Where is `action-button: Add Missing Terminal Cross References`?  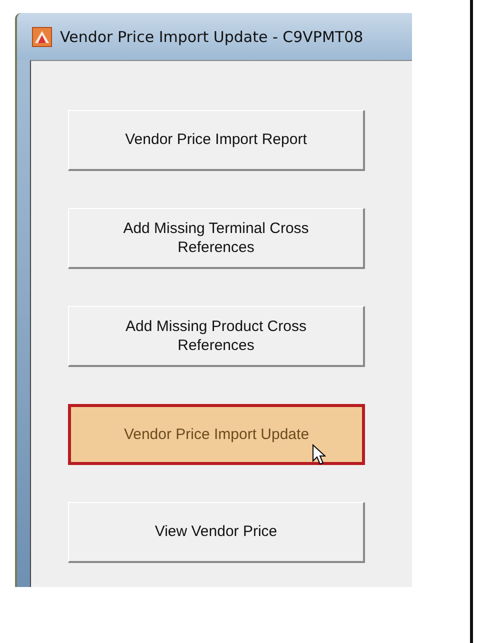
action-button: Add Missing Terminal Cross References is located at coordinates (216, 238).